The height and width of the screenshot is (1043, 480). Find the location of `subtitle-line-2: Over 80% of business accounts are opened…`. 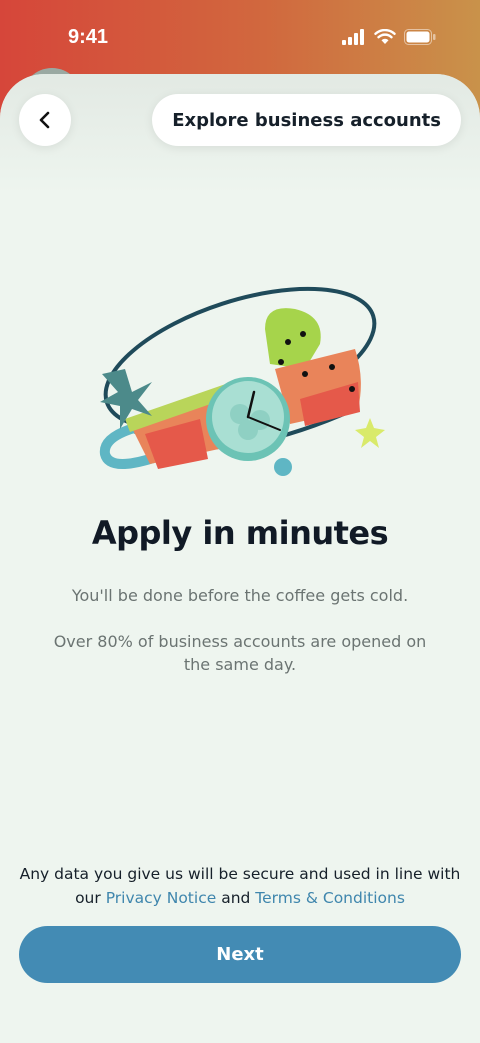

subtitle-line-2: Over 80% of business accounts are opened… is located at coordinates (240, 653).